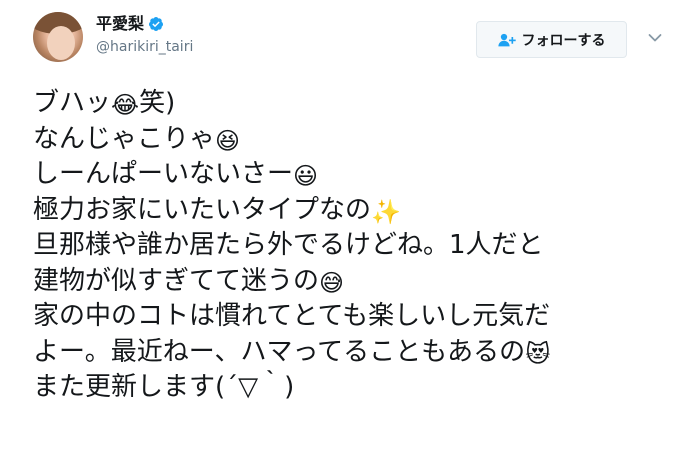  What do you see at coordinates (202, 209) in the screenshot?
I see `line-text: 極力お家にいたいタイプなの` at bounding box center [202, 209].